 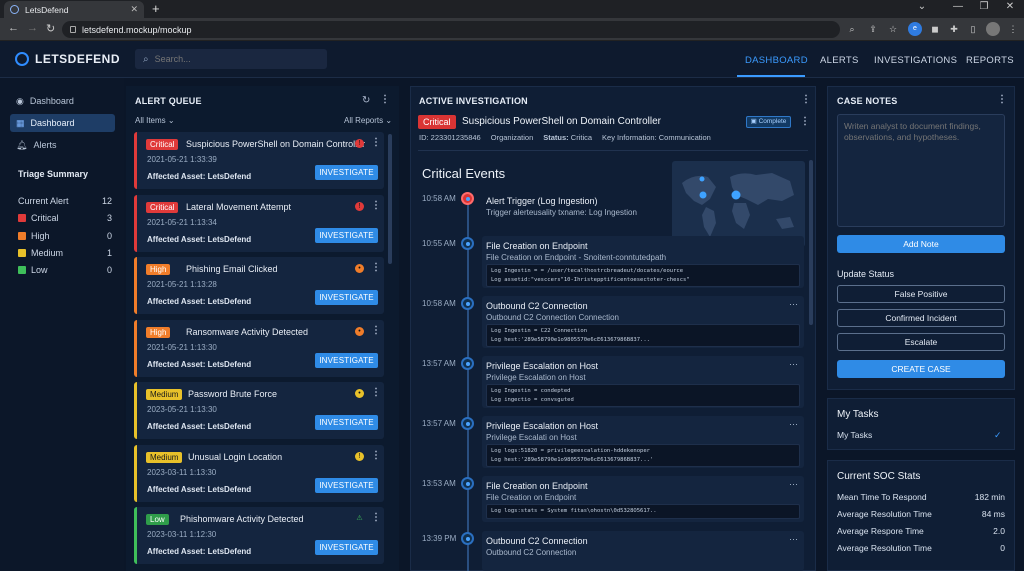 I want to click on extension-icon: e, so click(x=915, y=29).